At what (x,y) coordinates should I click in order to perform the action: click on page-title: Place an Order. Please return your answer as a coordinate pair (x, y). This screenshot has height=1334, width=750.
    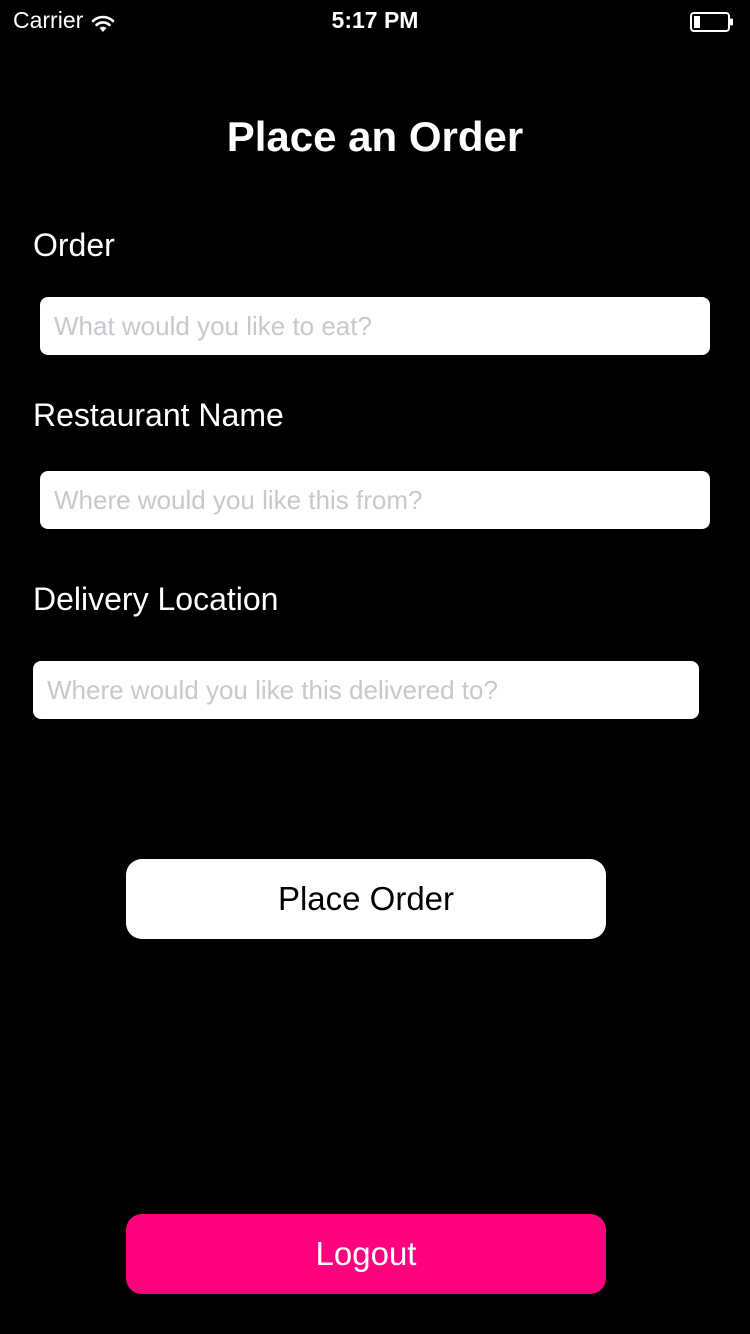
    Looking at the image, I should click on (375, 136).